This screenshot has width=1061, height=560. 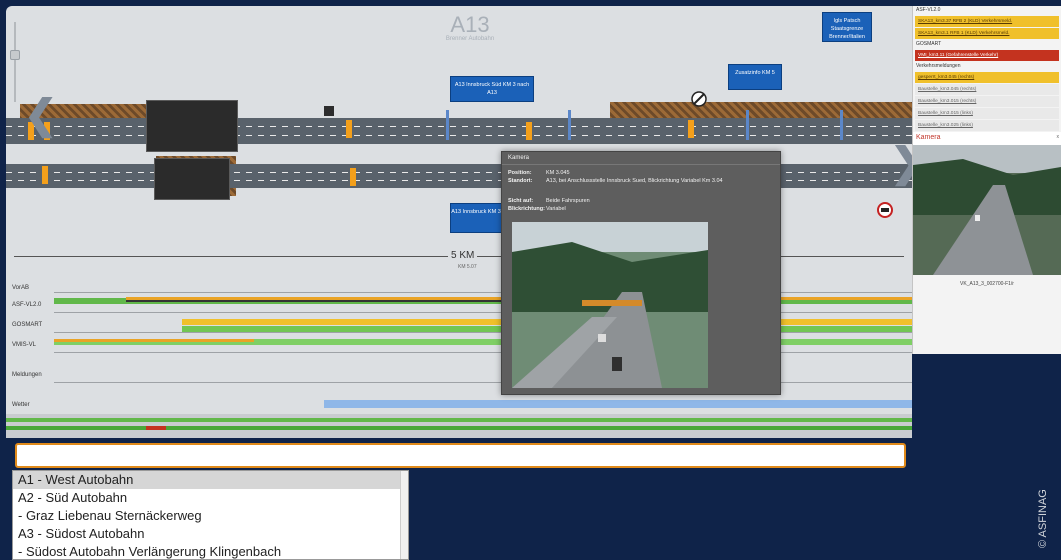 I want to click on no-passing-sign-icon, so click(x=699, y=99).